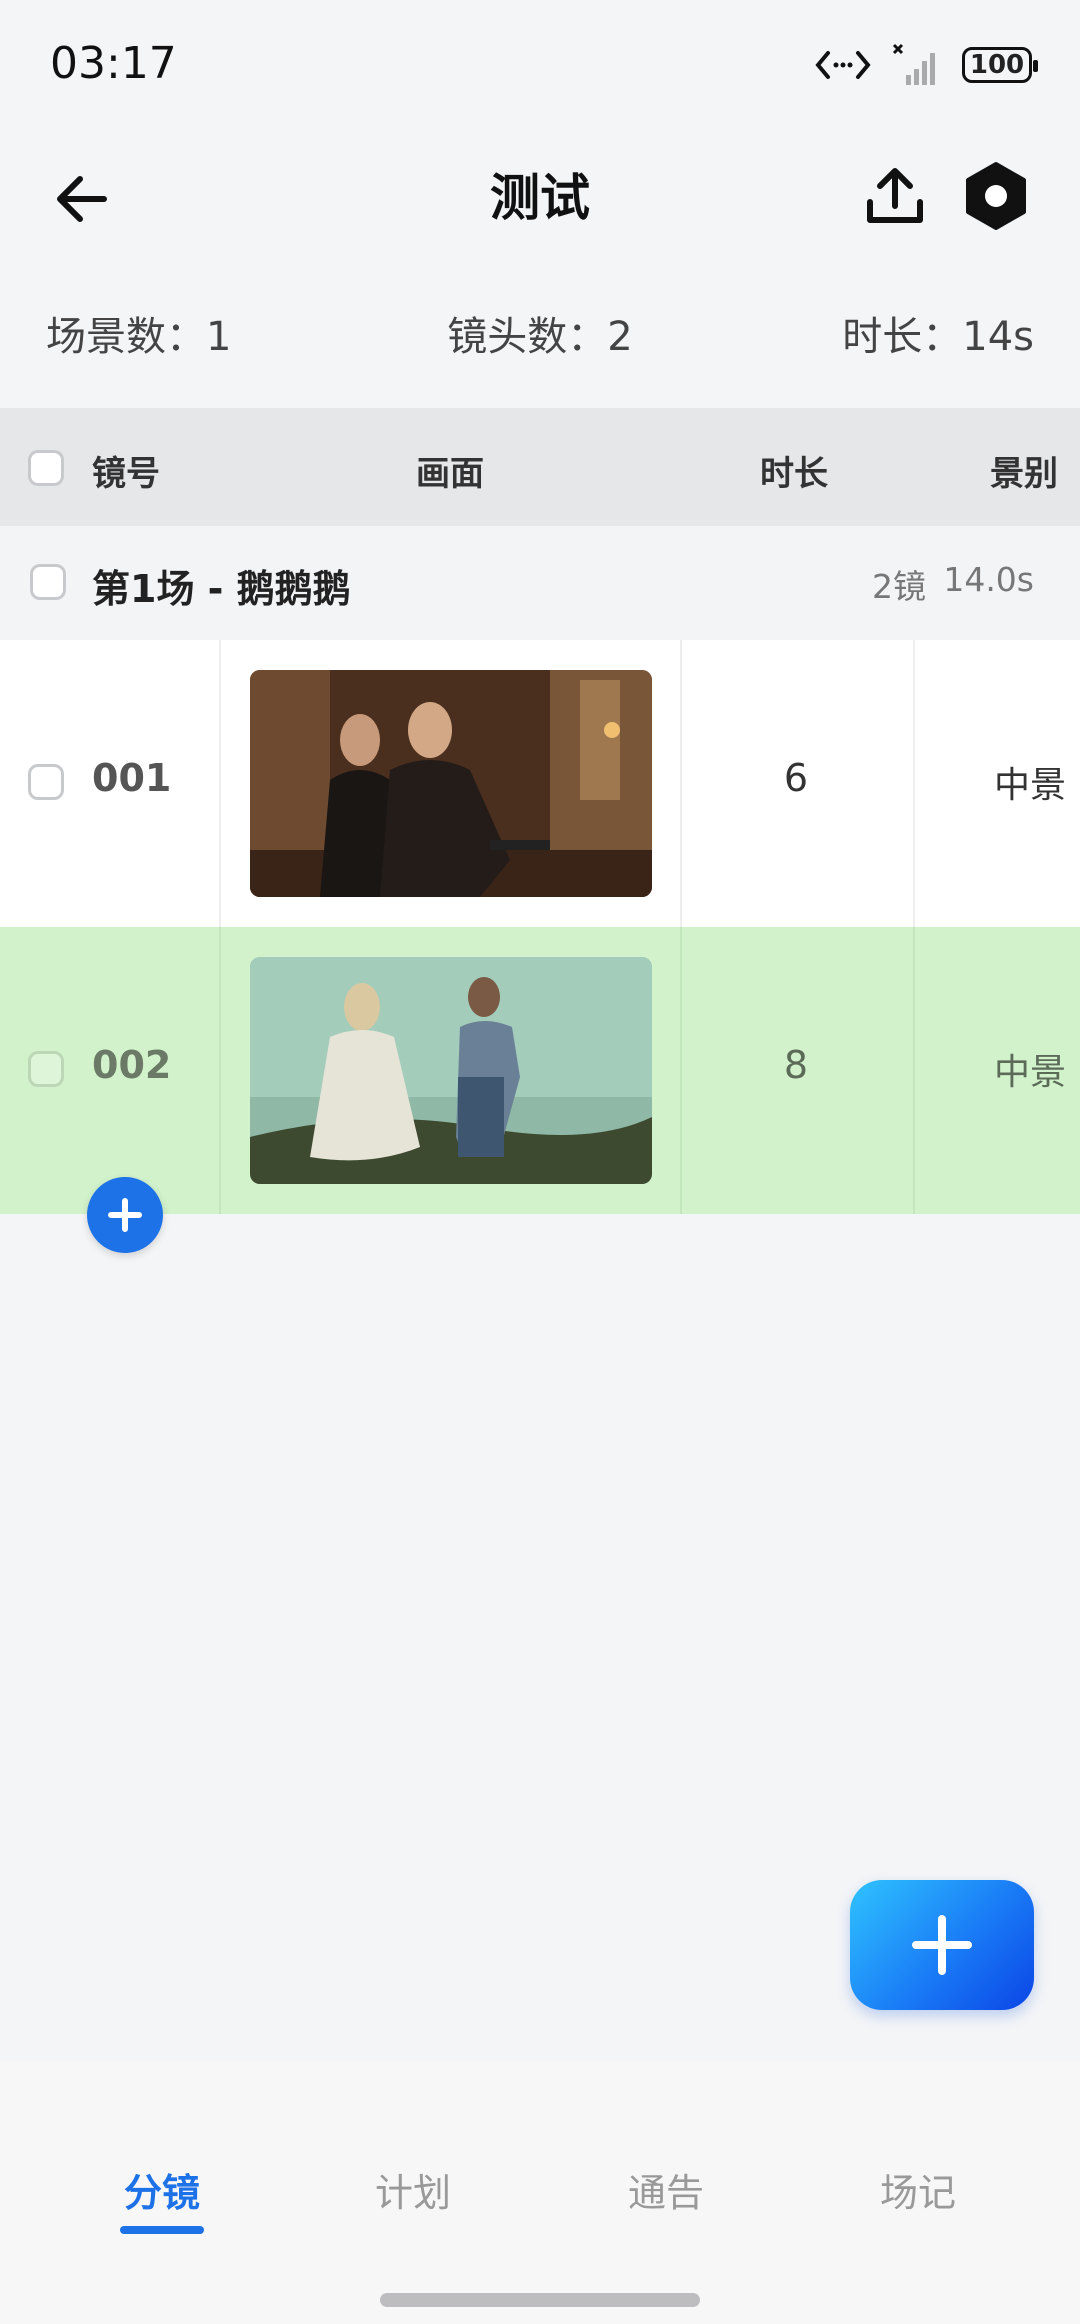  Describe the element at coordinates (938, 337) in the screenshot. I see `total-duration-label: 时长：14s` at that location.